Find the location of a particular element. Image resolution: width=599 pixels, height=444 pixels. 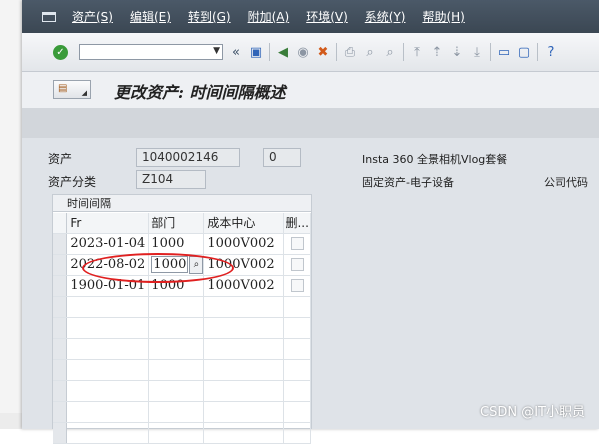

last-page-icon: ⤓ is located at coordinates (477, 52).